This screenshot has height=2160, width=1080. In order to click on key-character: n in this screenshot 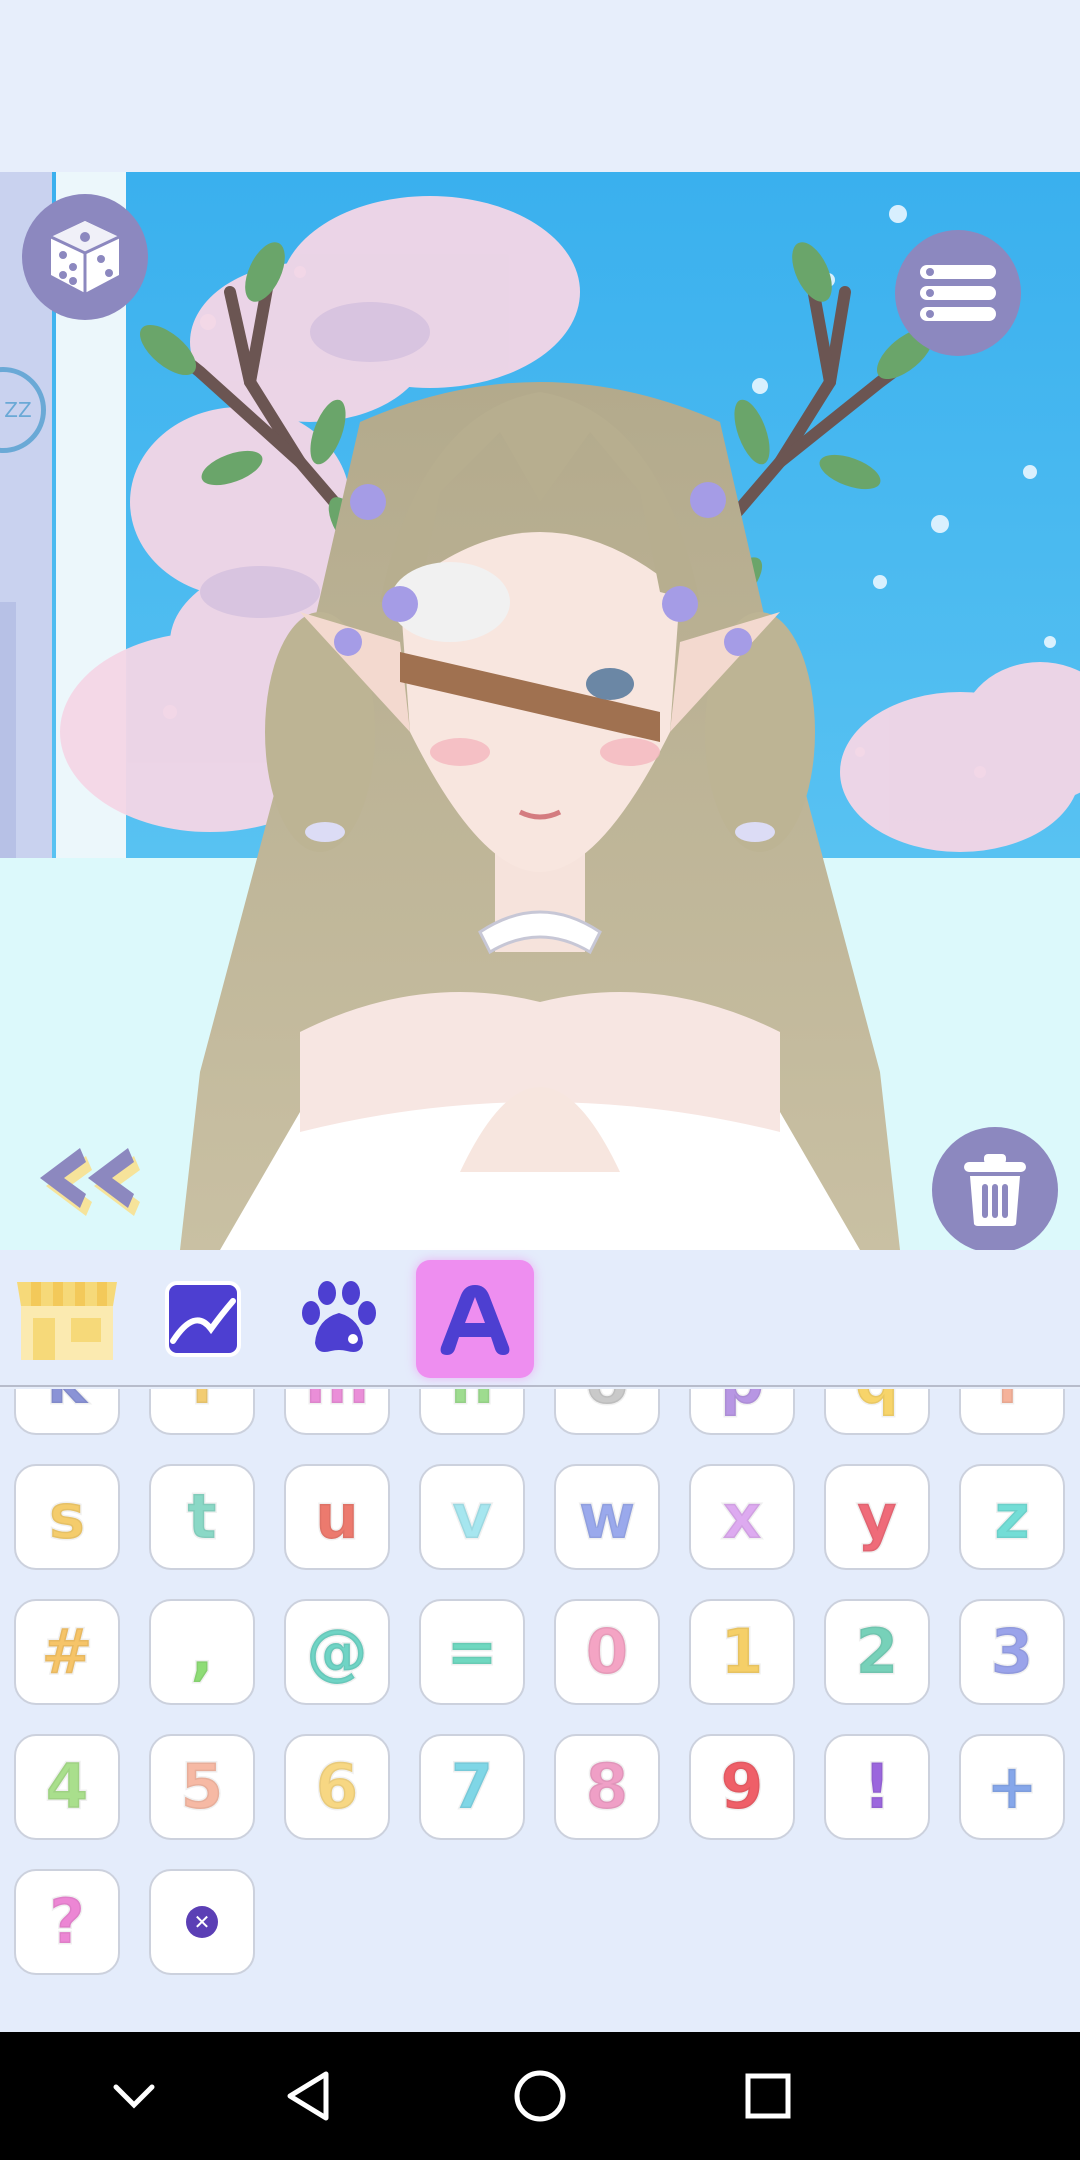, I will do `click(472, 1412)`.